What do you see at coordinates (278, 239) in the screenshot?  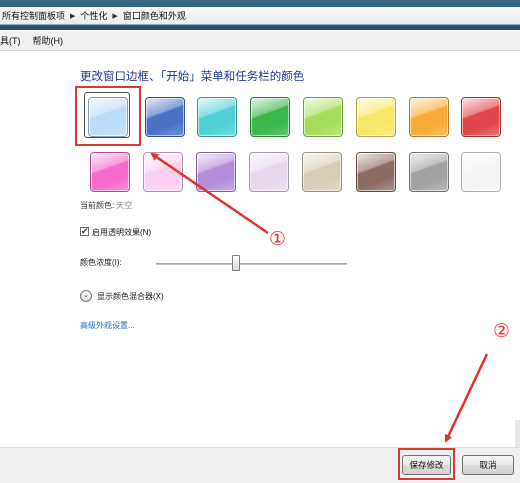 I see `annotation-number-1: ①` at bounding box center [278, 239].